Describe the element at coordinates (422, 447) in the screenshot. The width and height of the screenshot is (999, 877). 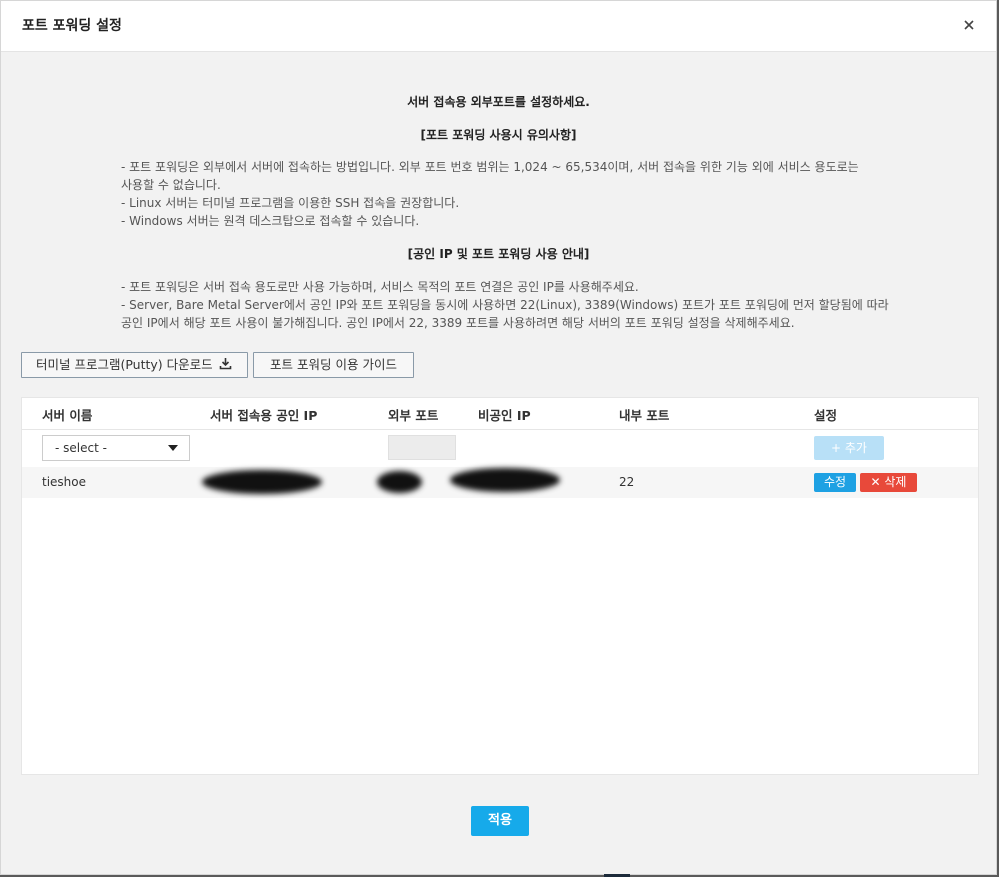
I see `external-port-input` at that location.